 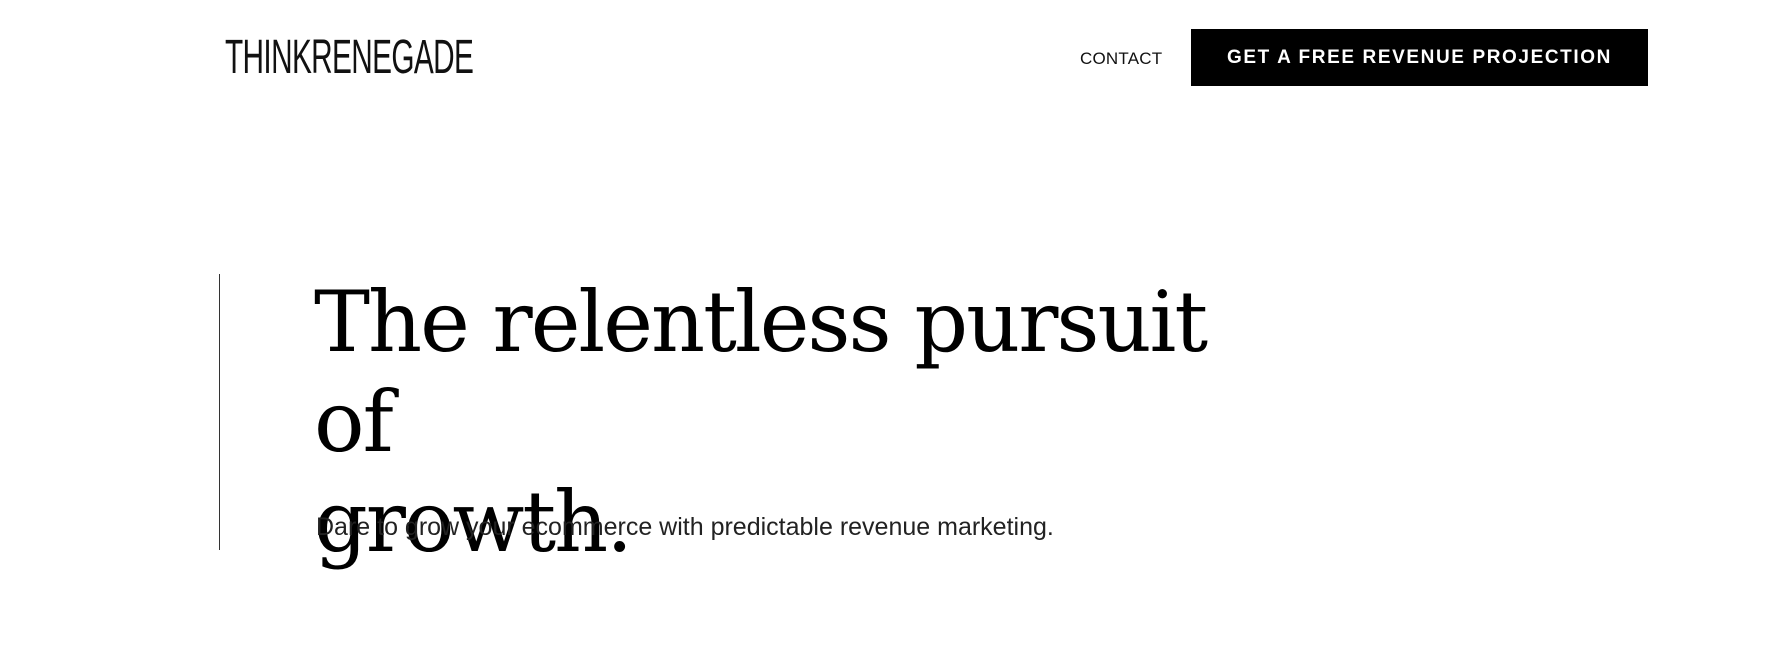 What do you see at coordinates (1121, 59) in the screenshot?
I see `nav-contact-link: CONTACT` at bounding box center [1121, 59].